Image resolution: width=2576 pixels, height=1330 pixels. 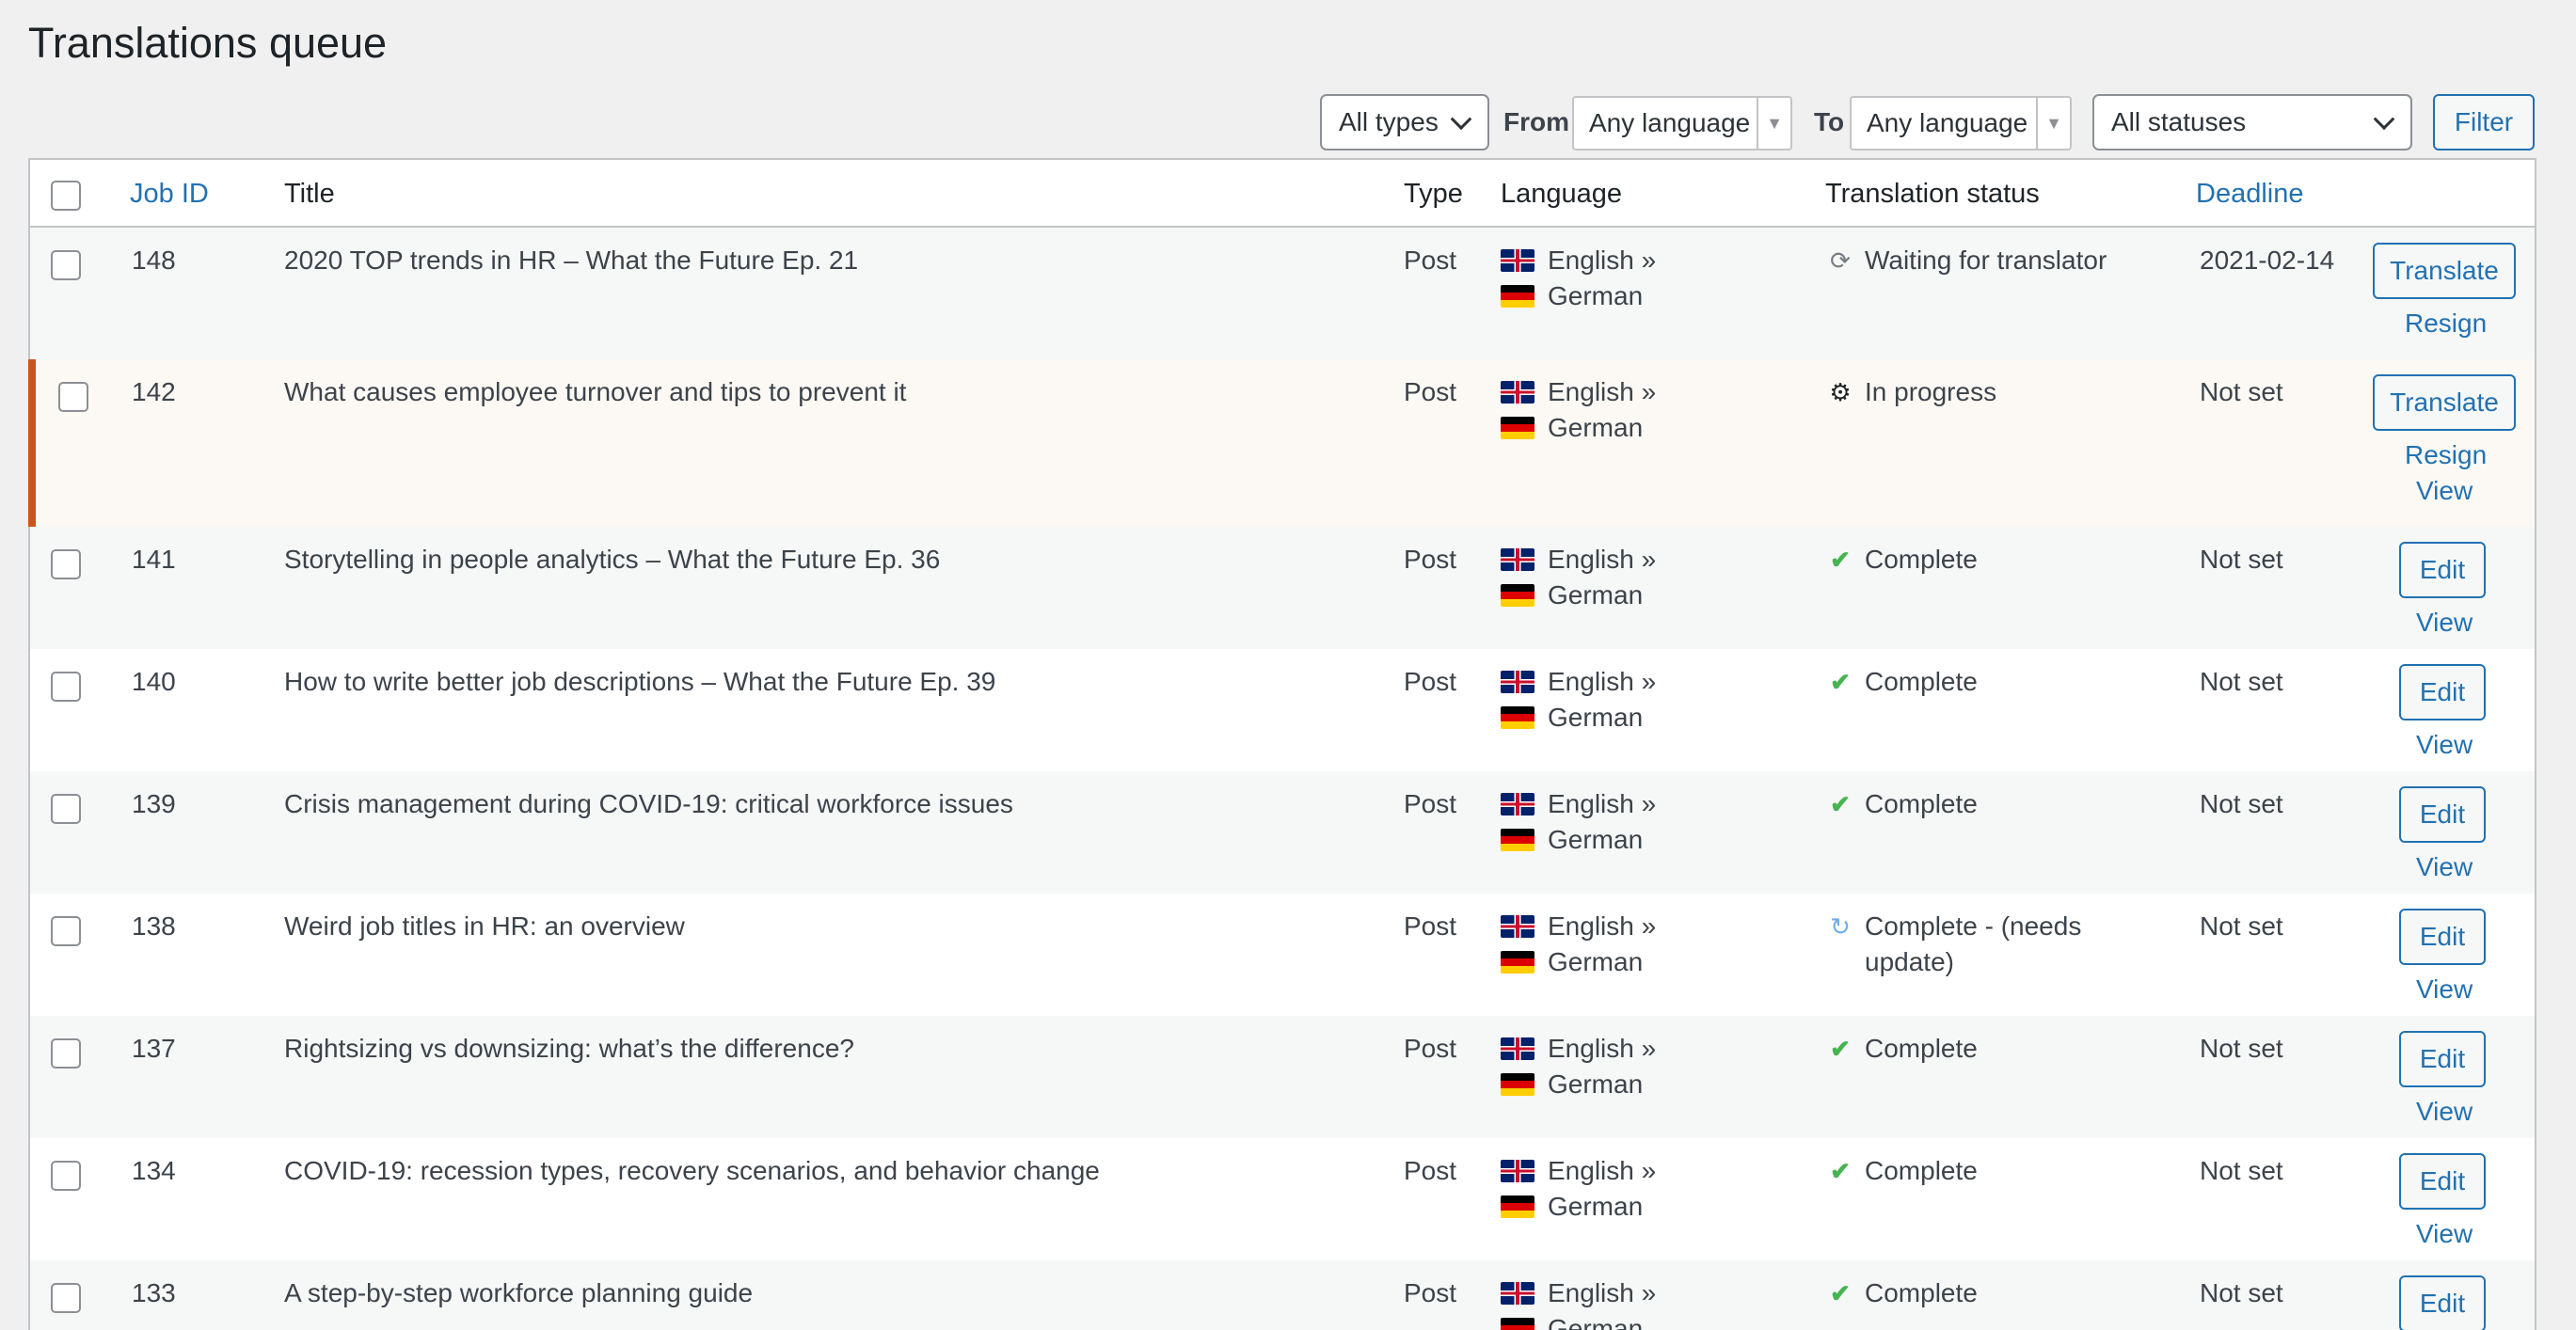 I want to click on update-icon: ↻, so click(x=1841, y=926).